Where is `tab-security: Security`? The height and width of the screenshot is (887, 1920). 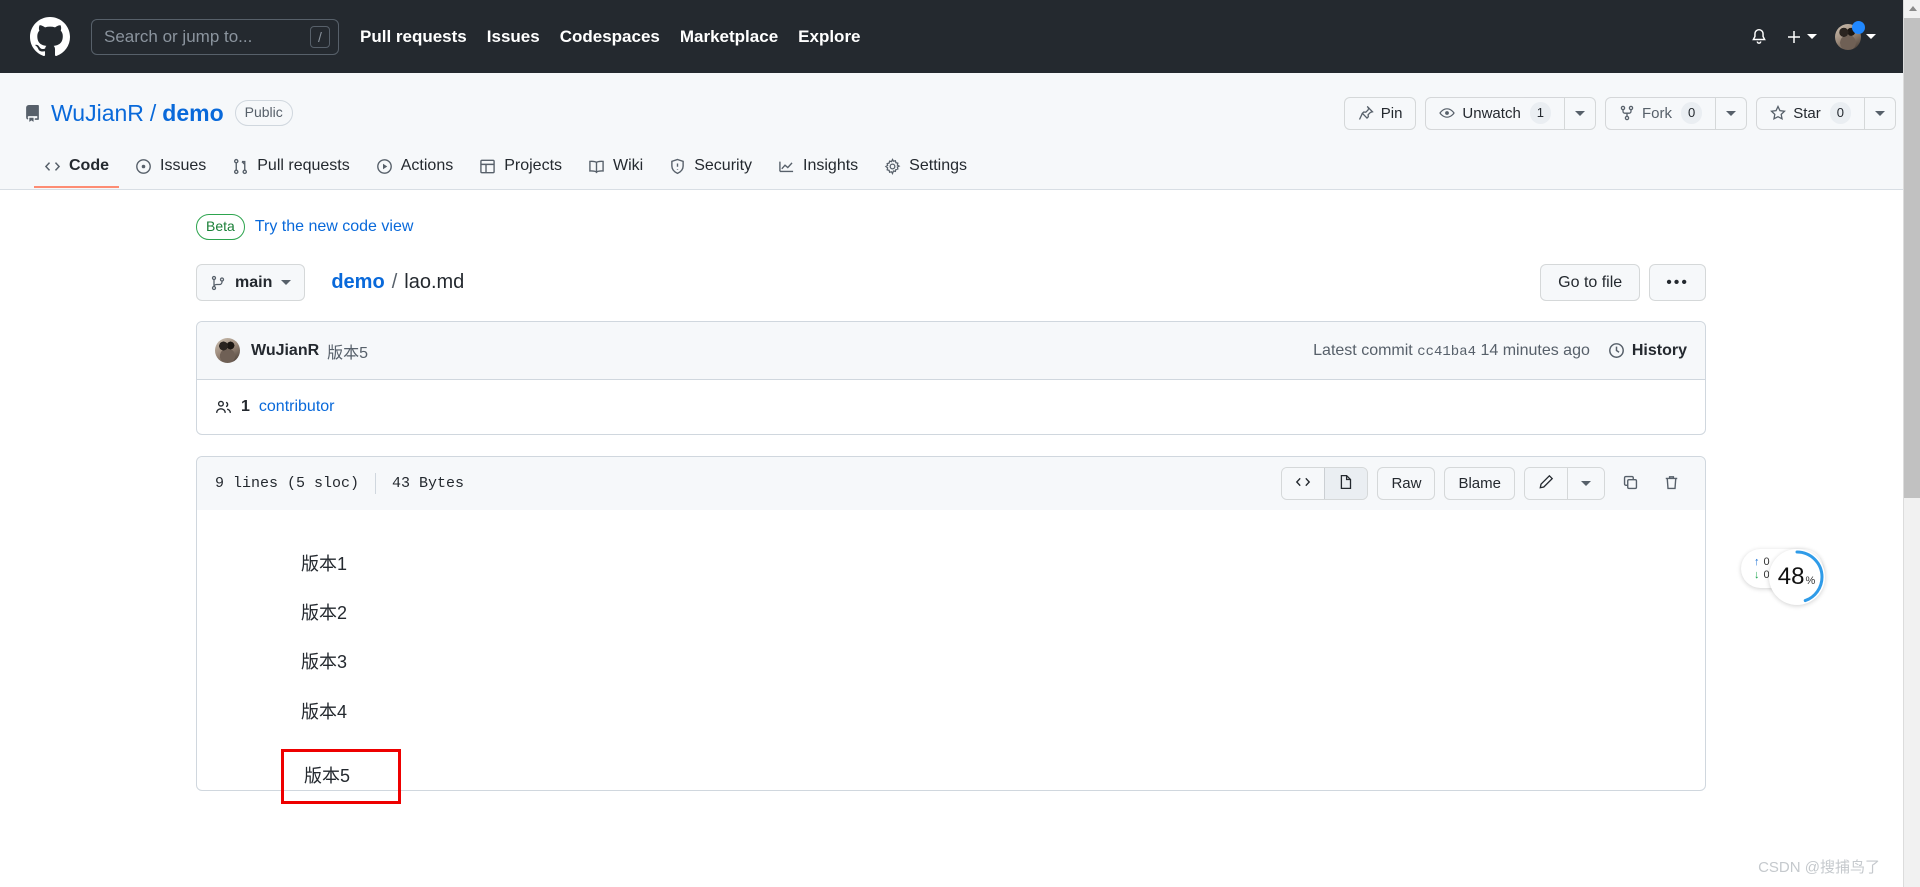
tab-security: Security is located at coordinates (710, 169).